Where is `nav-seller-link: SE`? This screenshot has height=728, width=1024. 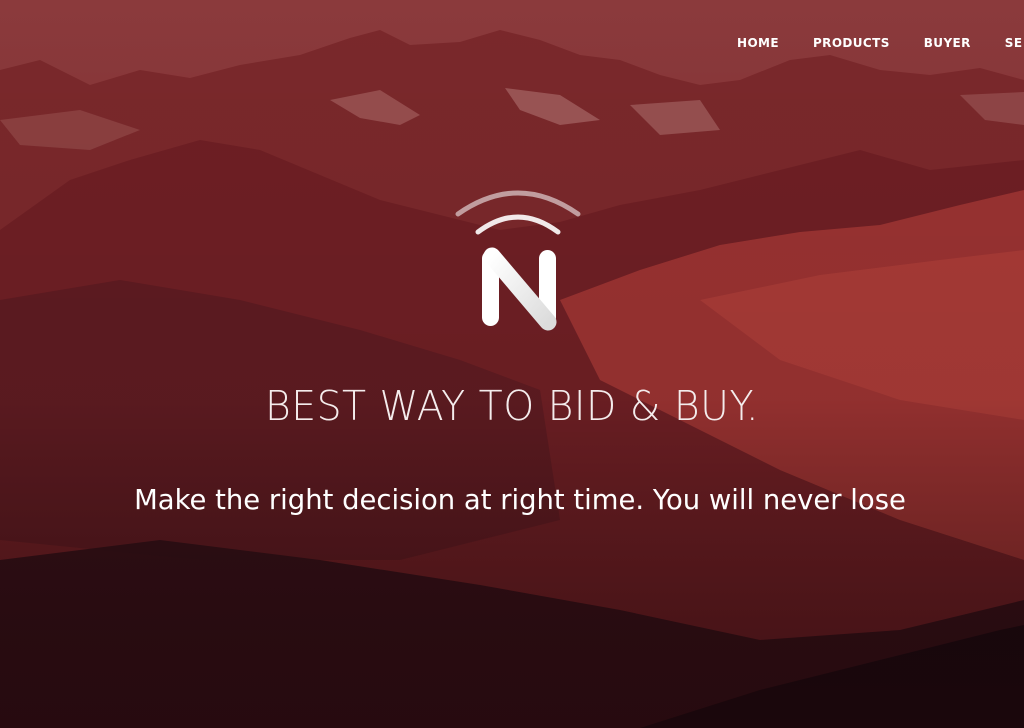 nav-seller-link: SE is located at coordinates (1014, 43).